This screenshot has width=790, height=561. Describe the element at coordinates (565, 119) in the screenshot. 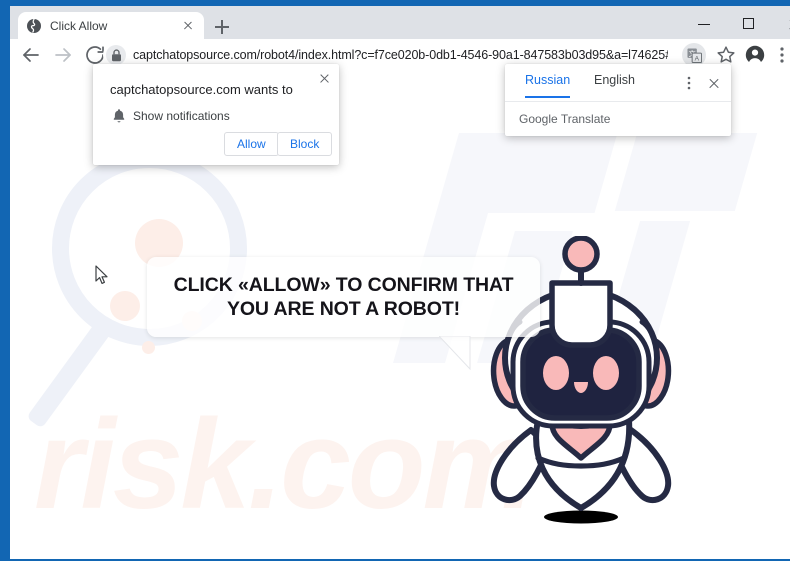

I see `google-translate-brand: Google Translate` at that location.